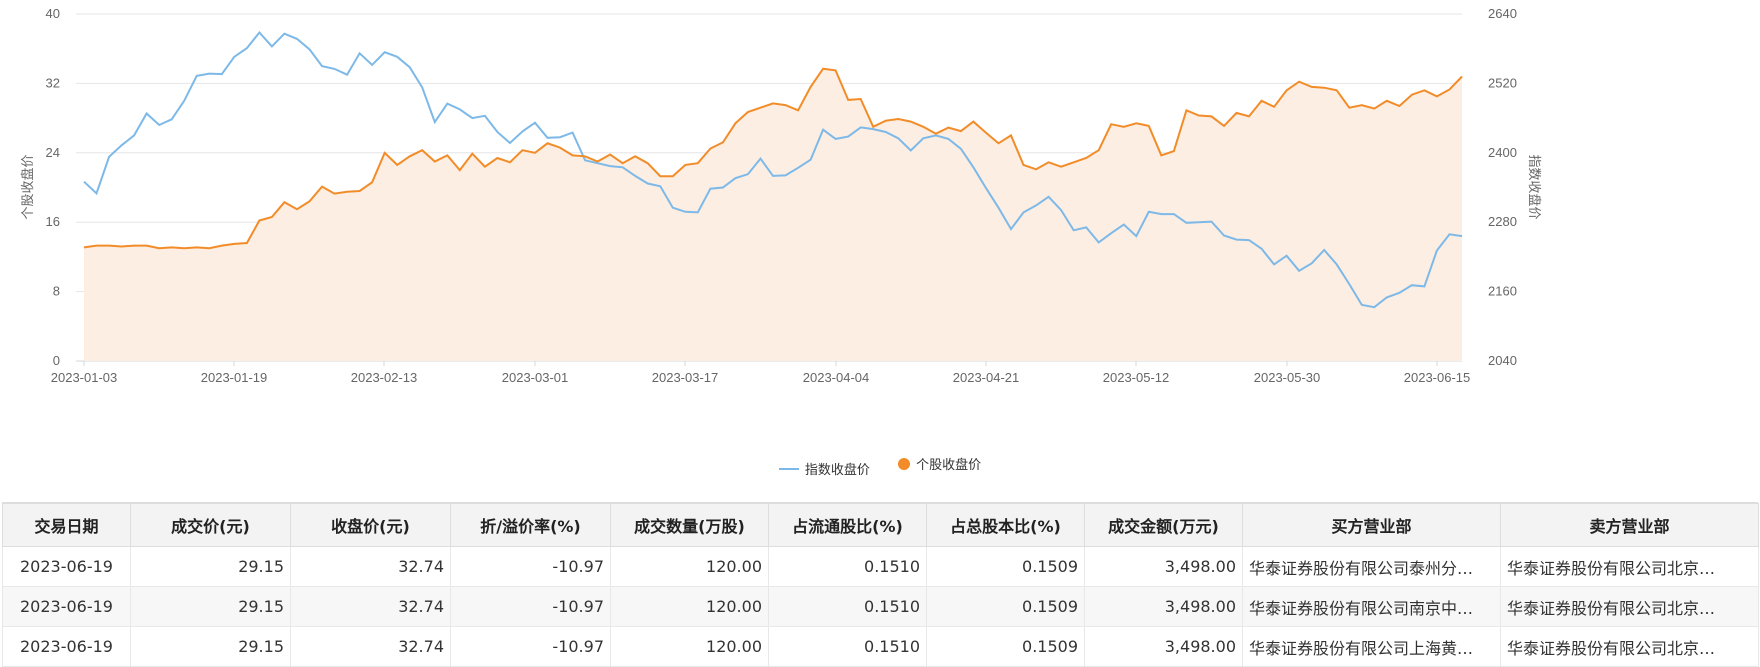 This screenshot has width=1760, height=667. What do you see at coordinates (535, 377) in the screenshot?
I see `x-tick-label: 2023-03-01` at bounding box center [535, 377].